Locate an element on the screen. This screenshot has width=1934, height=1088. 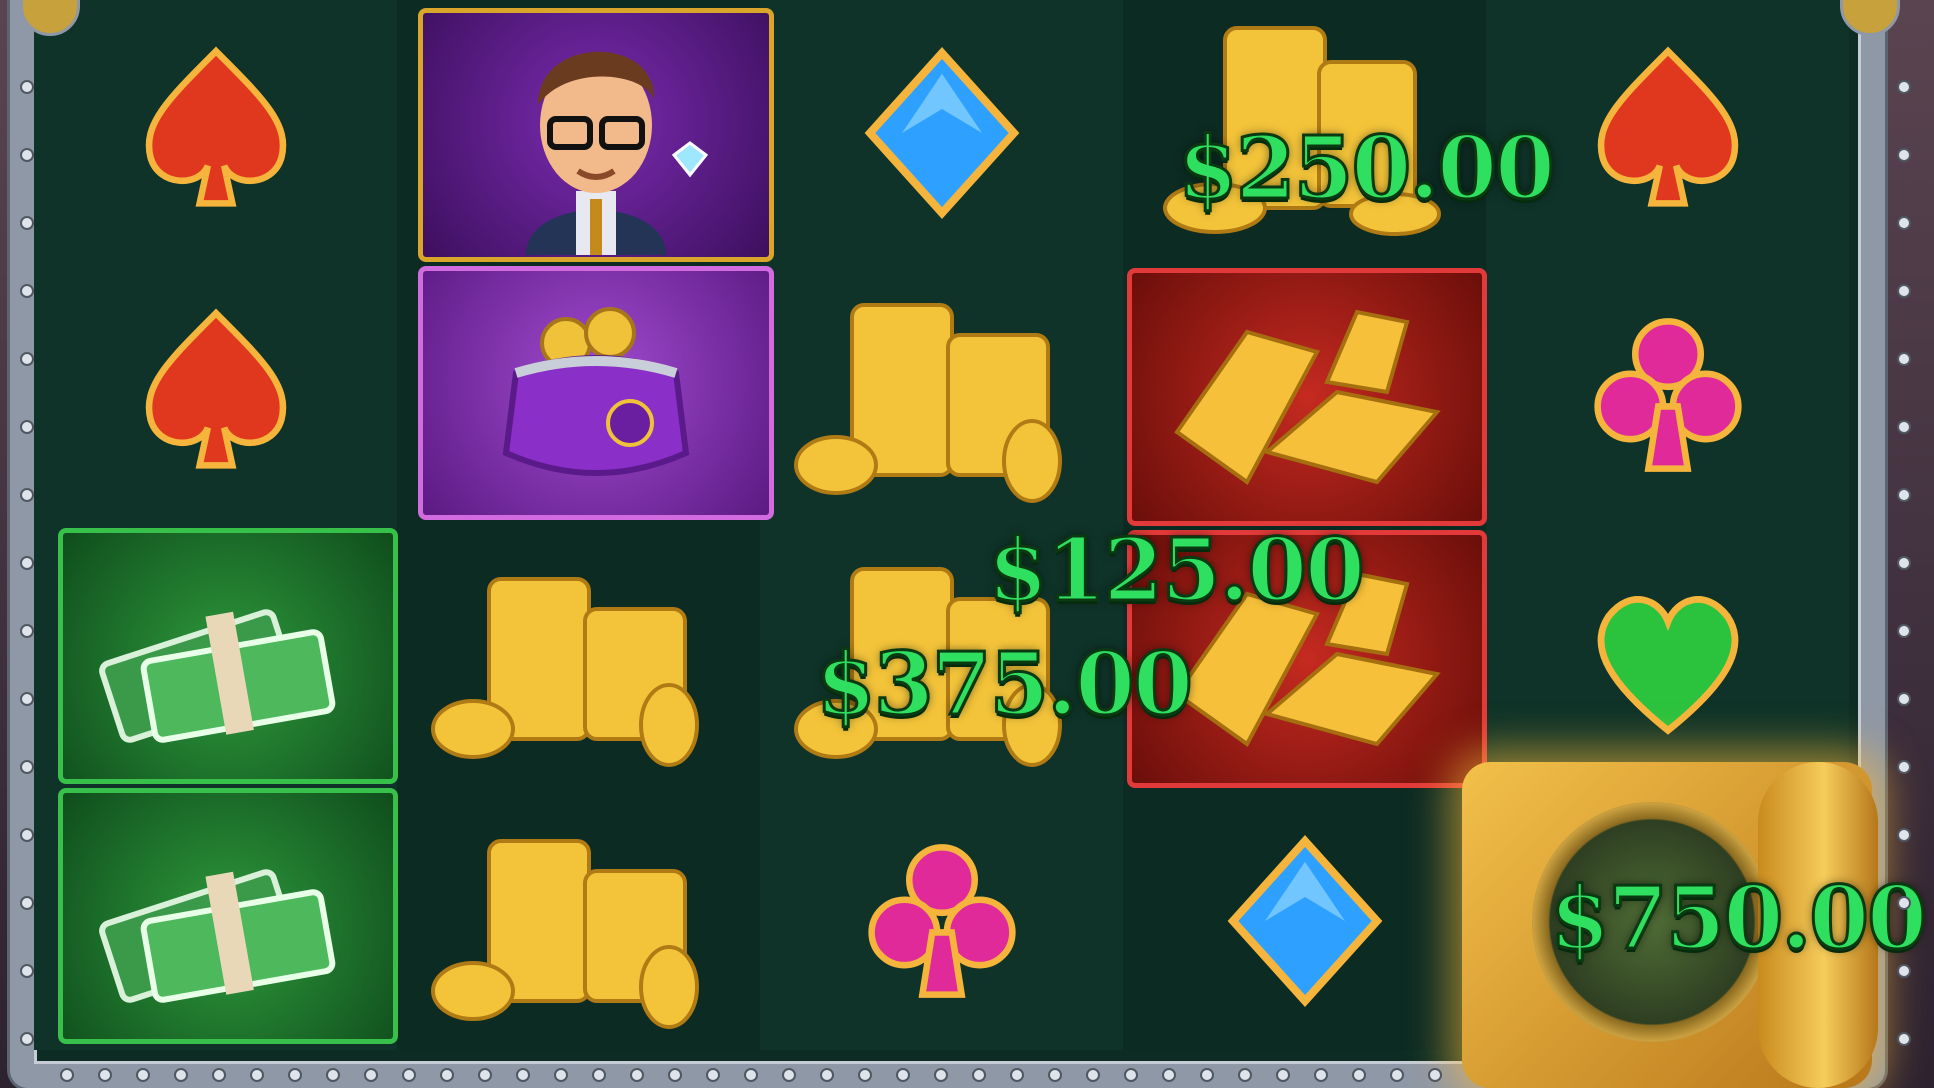
symbol-green-heart is located at coordinates (1667, 659).